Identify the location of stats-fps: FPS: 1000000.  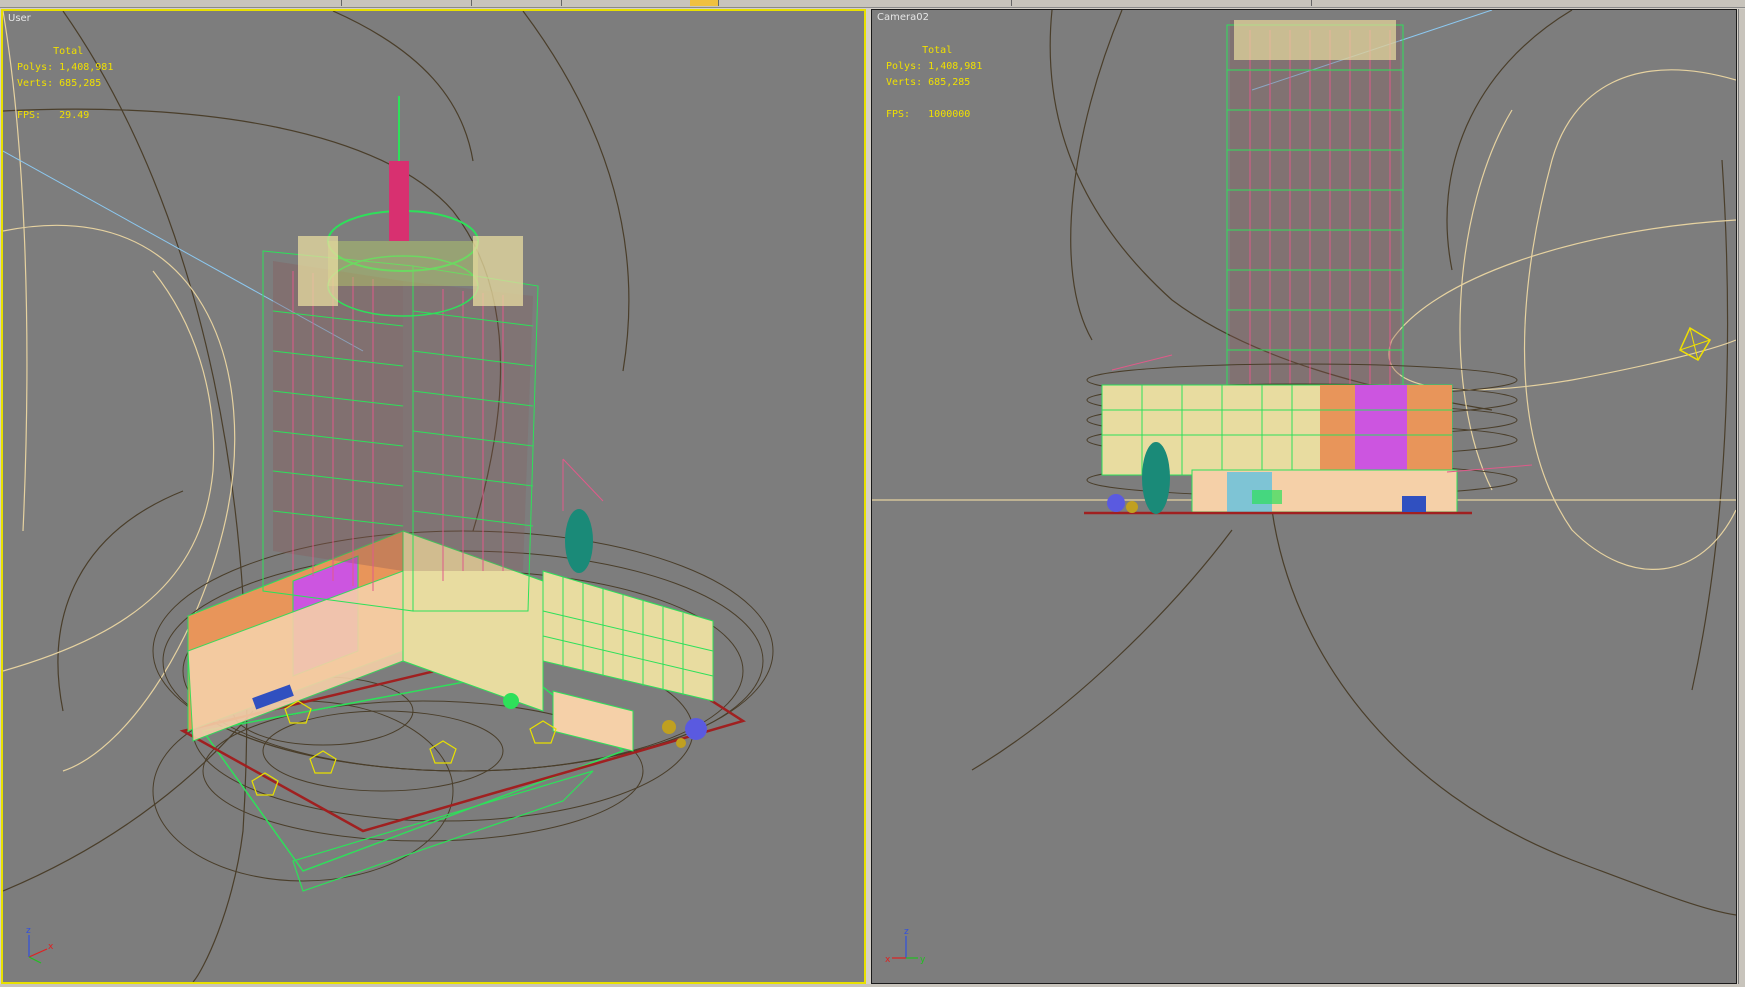
(928, 114).